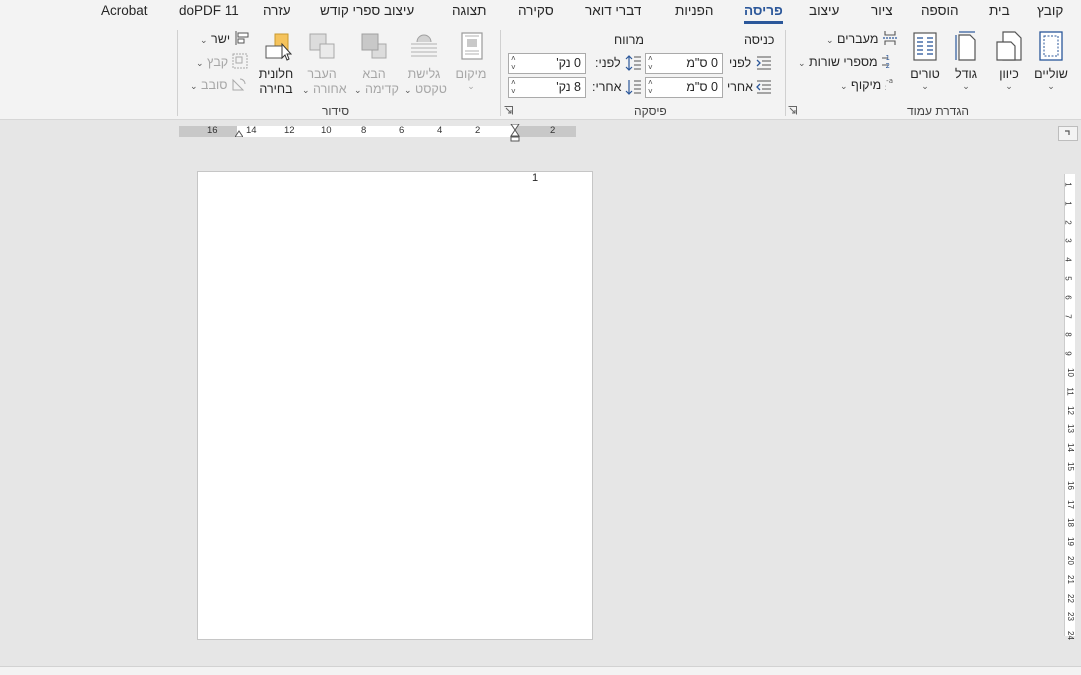  I want to click on ruler-number: 21, so click(1070, 579).